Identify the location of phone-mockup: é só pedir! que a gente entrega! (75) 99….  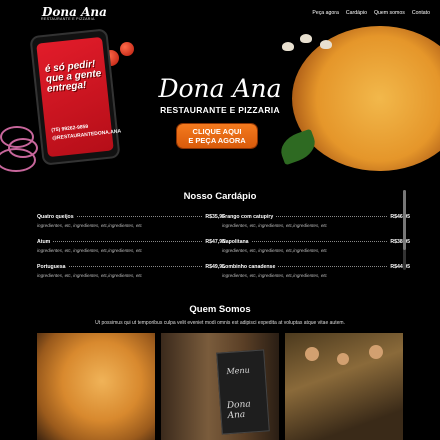
(75, 97).